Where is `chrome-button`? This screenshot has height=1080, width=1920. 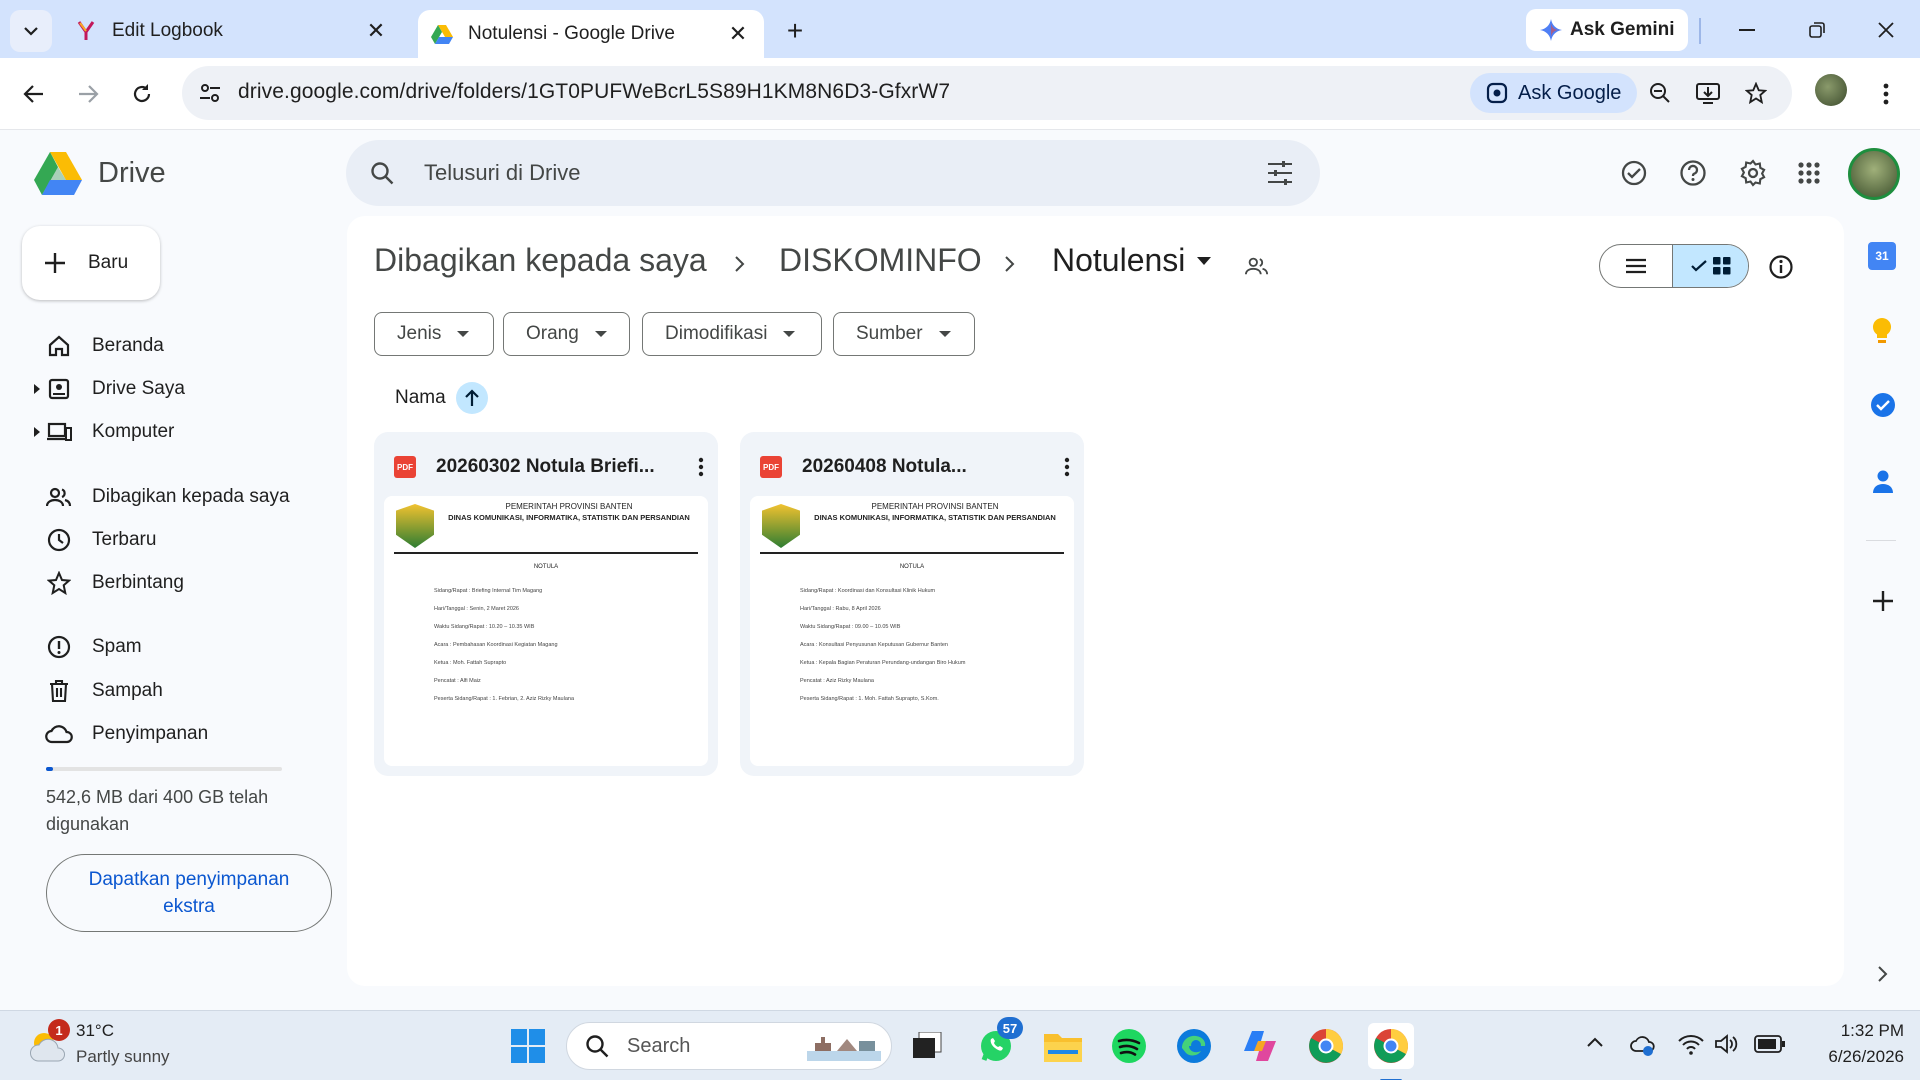 chrome-button is located at coordinates (1326, 1046).